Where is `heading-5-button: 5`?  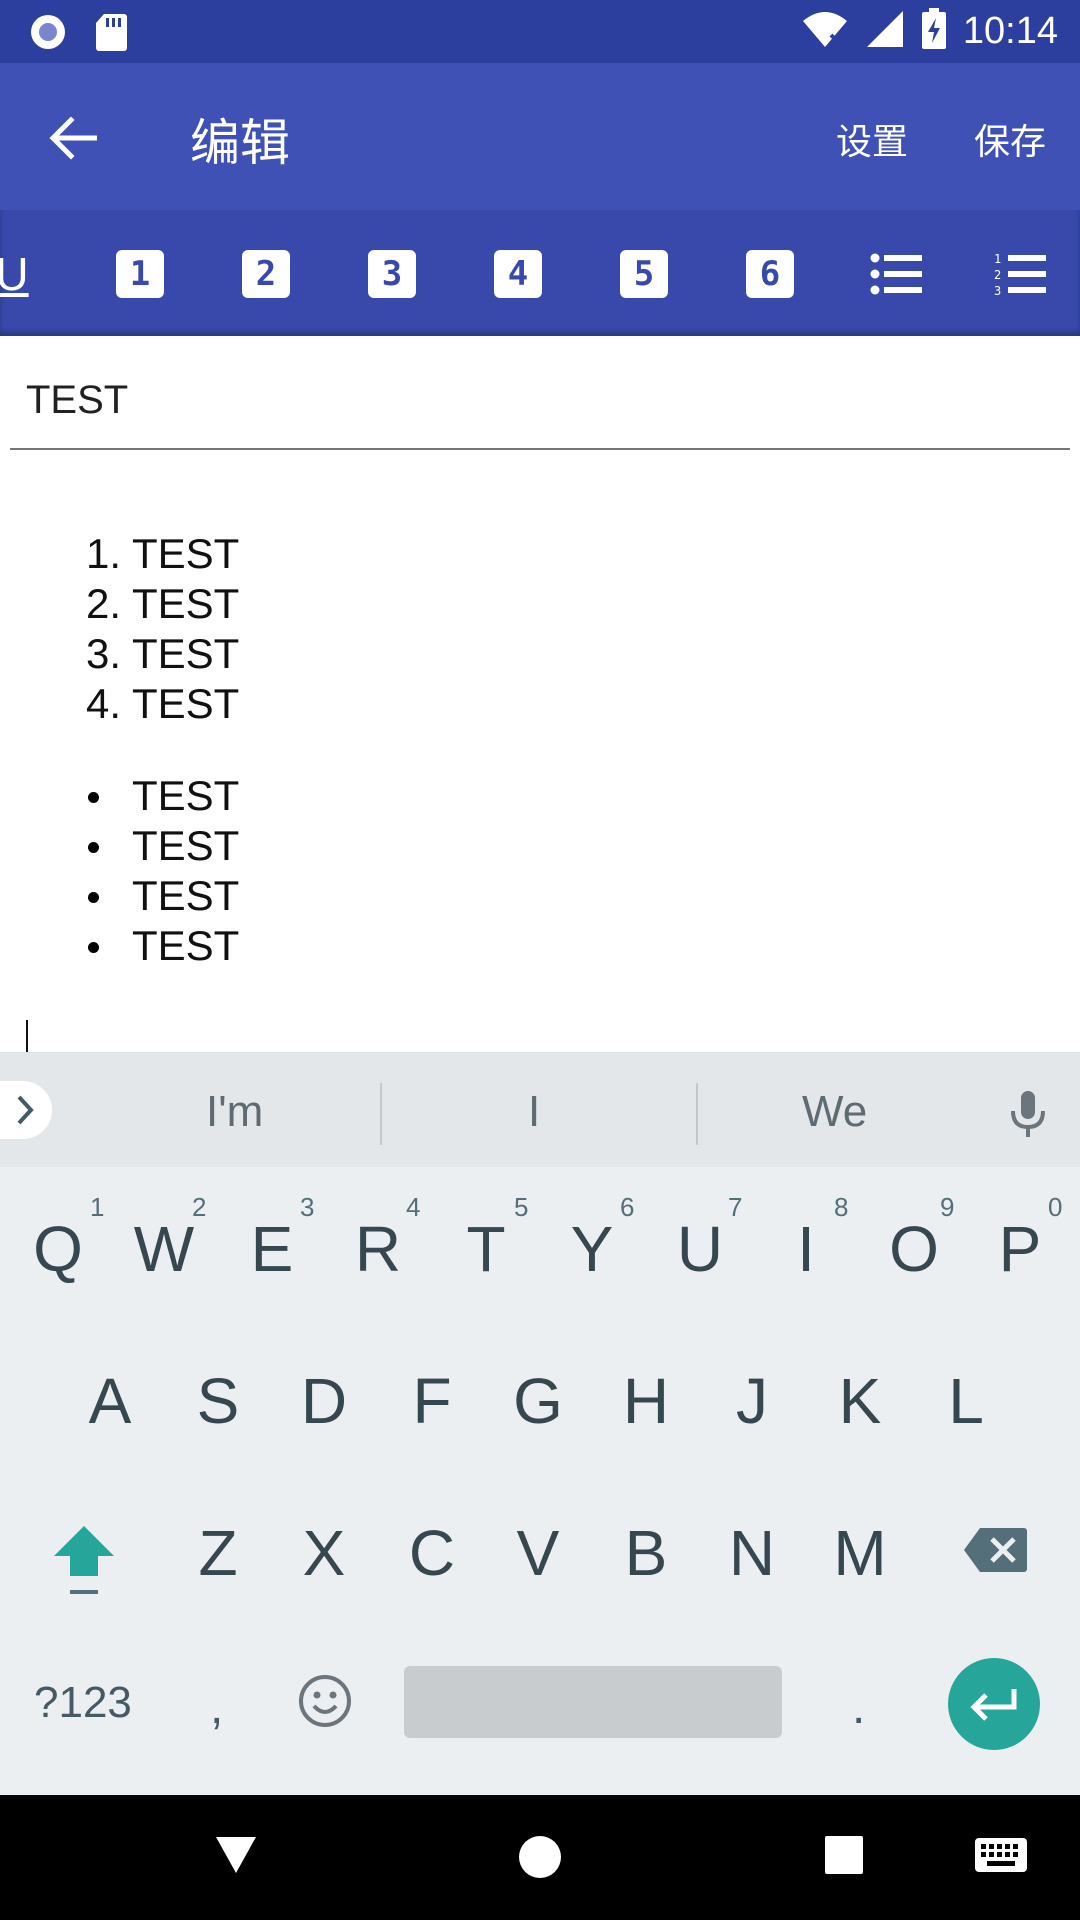 heading-5-button: 5 is located at coordinates (644, 274).